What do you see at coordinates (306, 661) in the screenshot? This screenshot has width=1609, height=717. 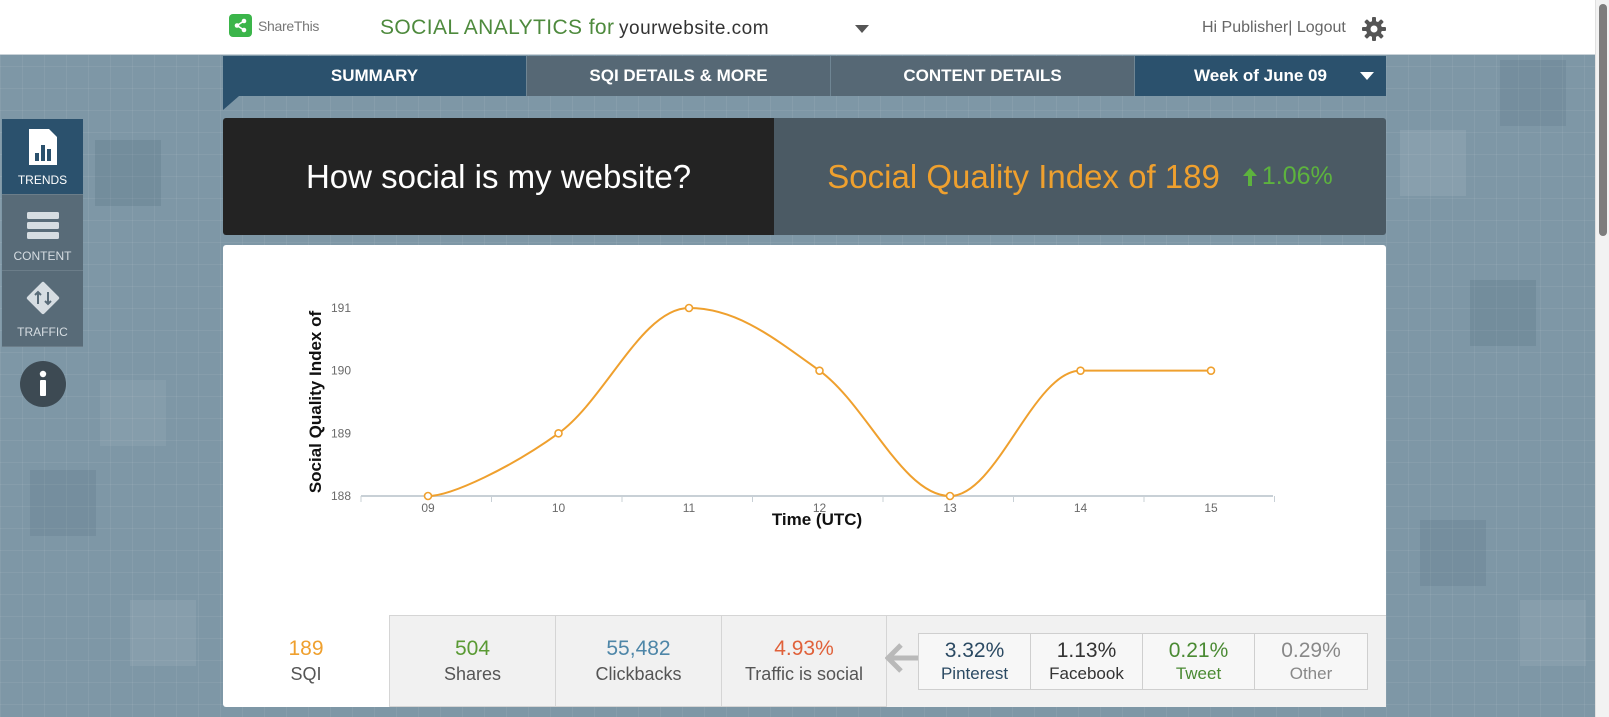 I see `stat-sqi: 189 SQI` at bounding box center [306, 661].